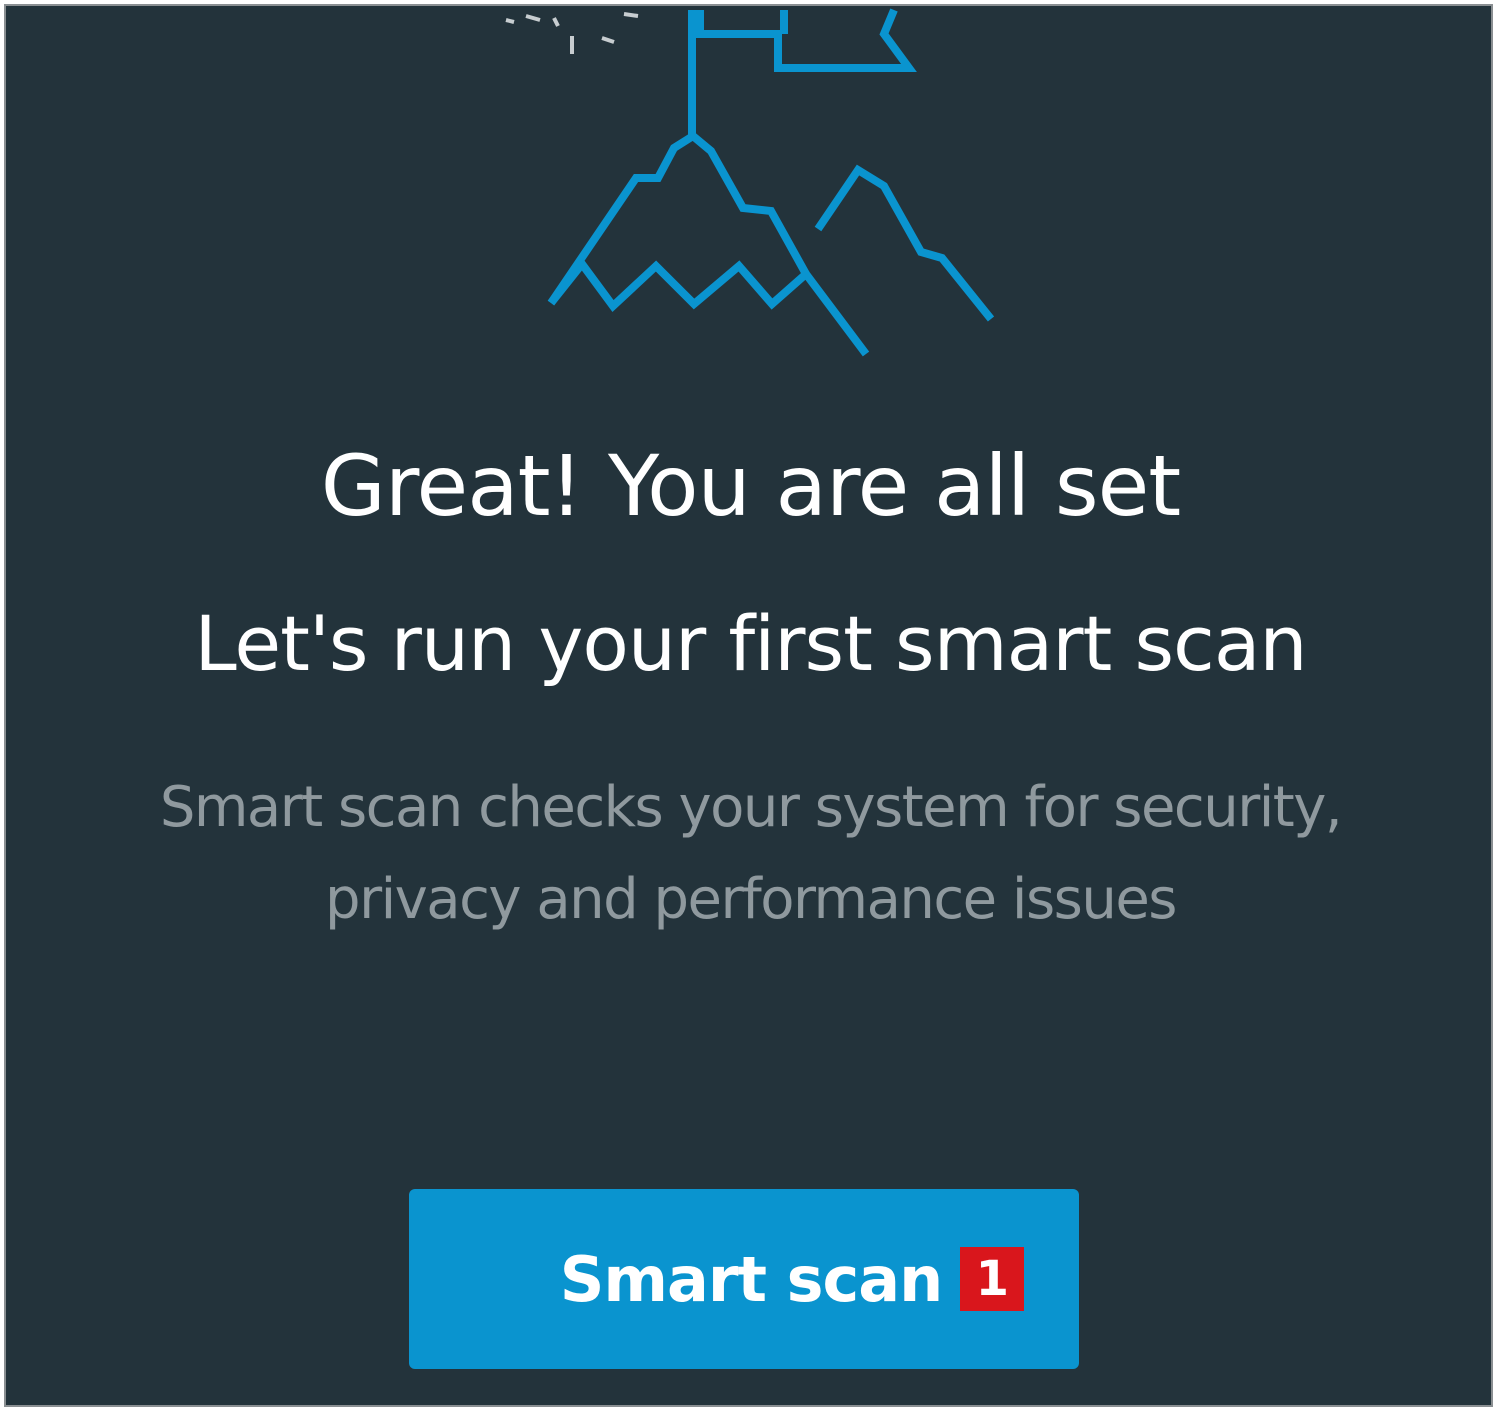  I want to click on page-title: Great! You are all set, so click(751, 486).